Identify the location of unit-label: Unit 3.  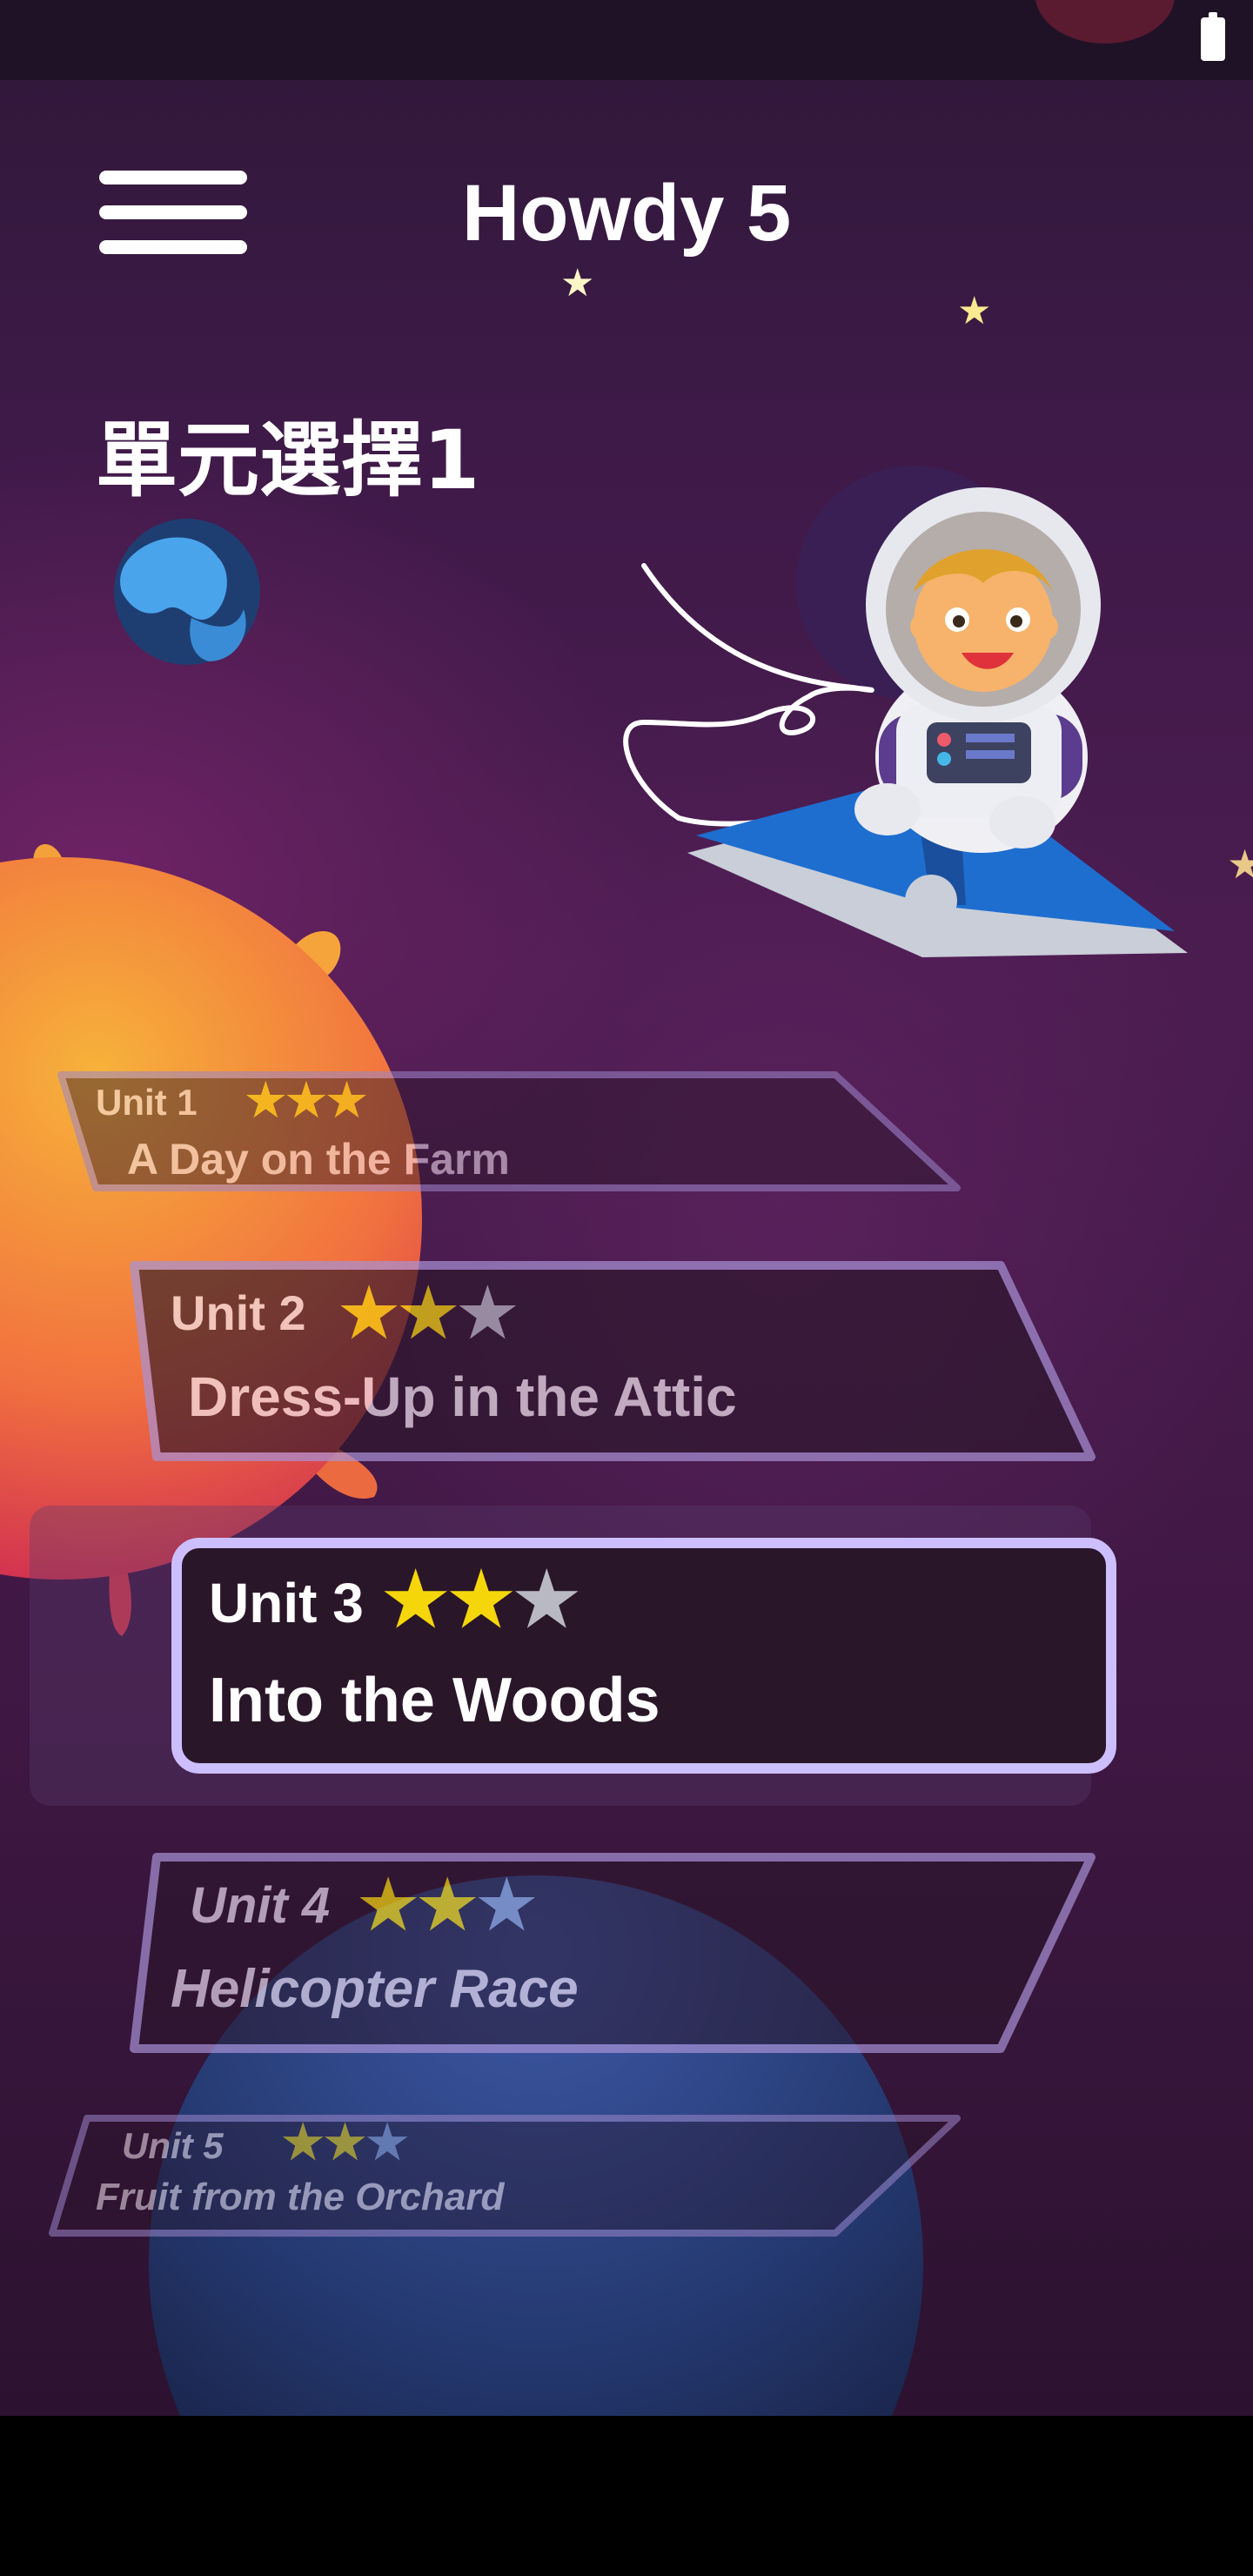
(286, 1603).